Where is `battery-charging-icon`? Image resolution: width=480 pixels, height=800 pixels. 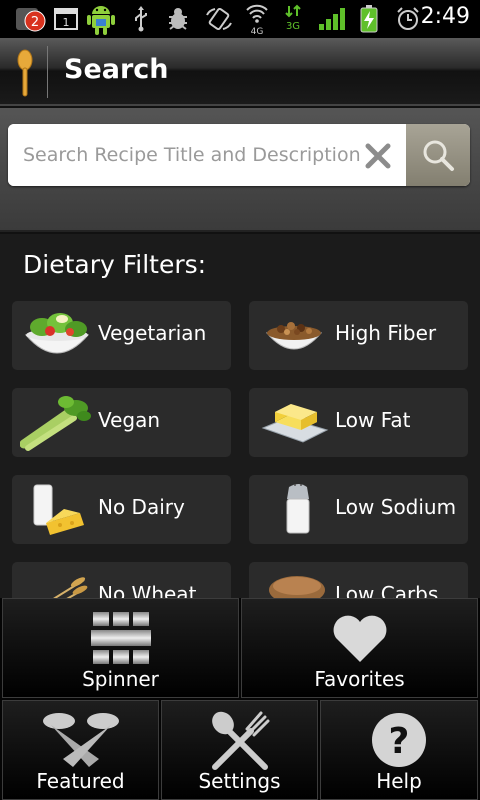
battery-charging-icon is located at coordinates (369, 19).